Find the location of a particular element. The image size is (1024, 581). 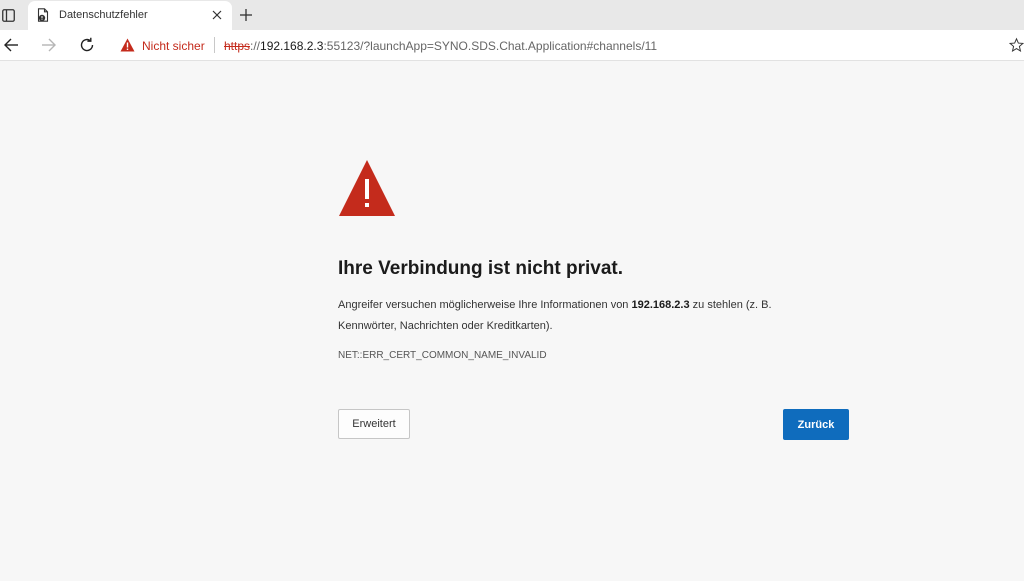

forward-button is located at coordinates (49, 45).